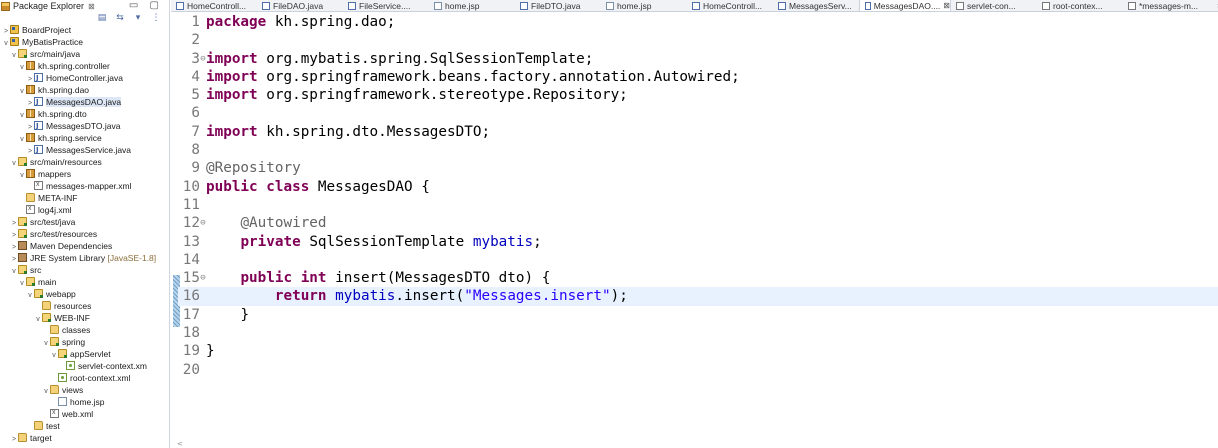 This screenshot has width=1218, height=448. What do you see at coordinates (698, 132) in the screenshot?
I see `code-line: 7 import kh.spring.dto.MessagesDTO;` at bounding box center [698, 132].